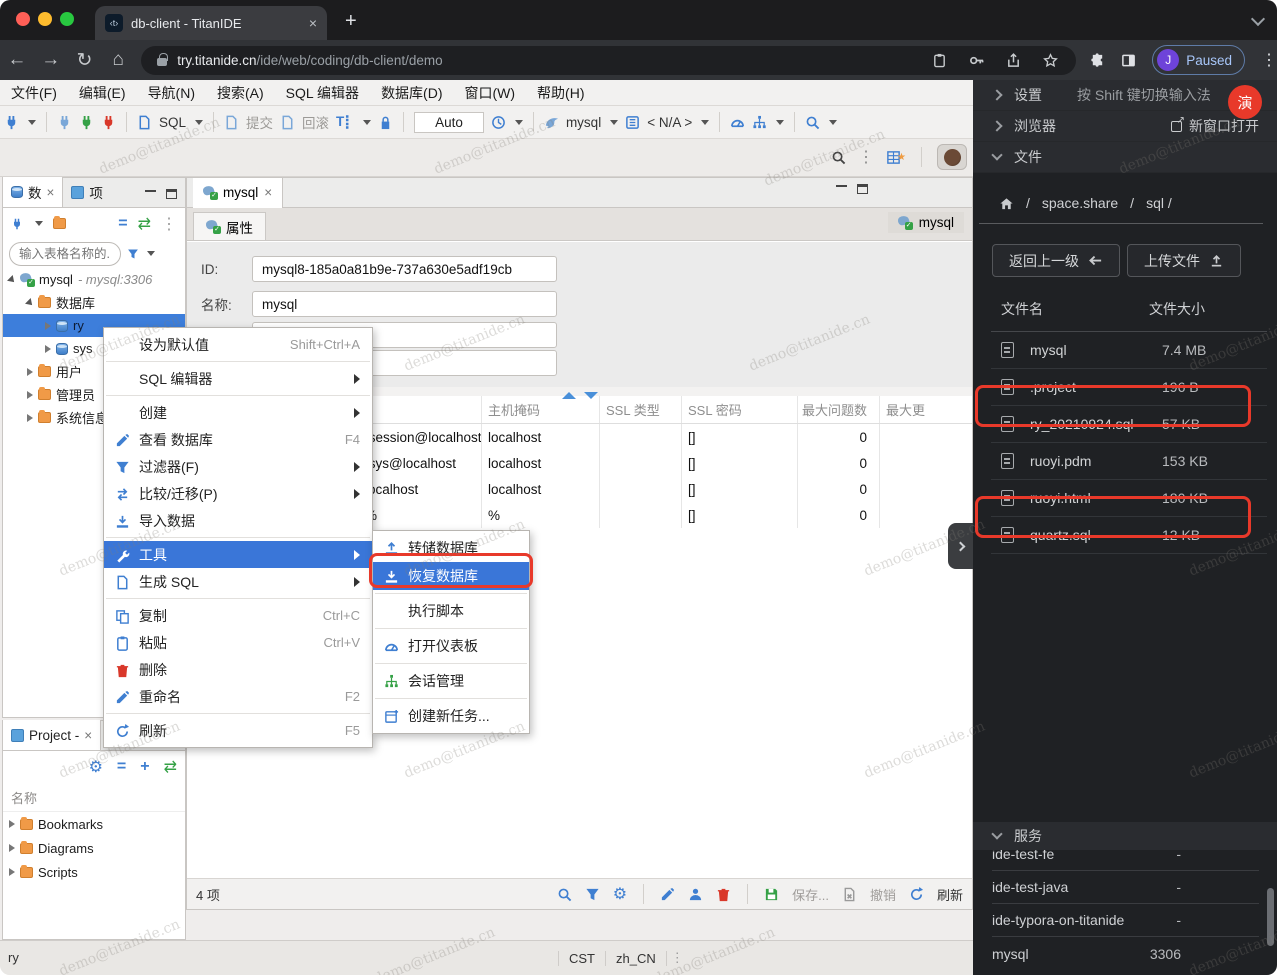 The height and width of the screenshot is (975, 1277). Describe the element at coordinates (1125, 887) in the screenshot. I see `service-row-ide-test-java: ide-test-java -` at that location.